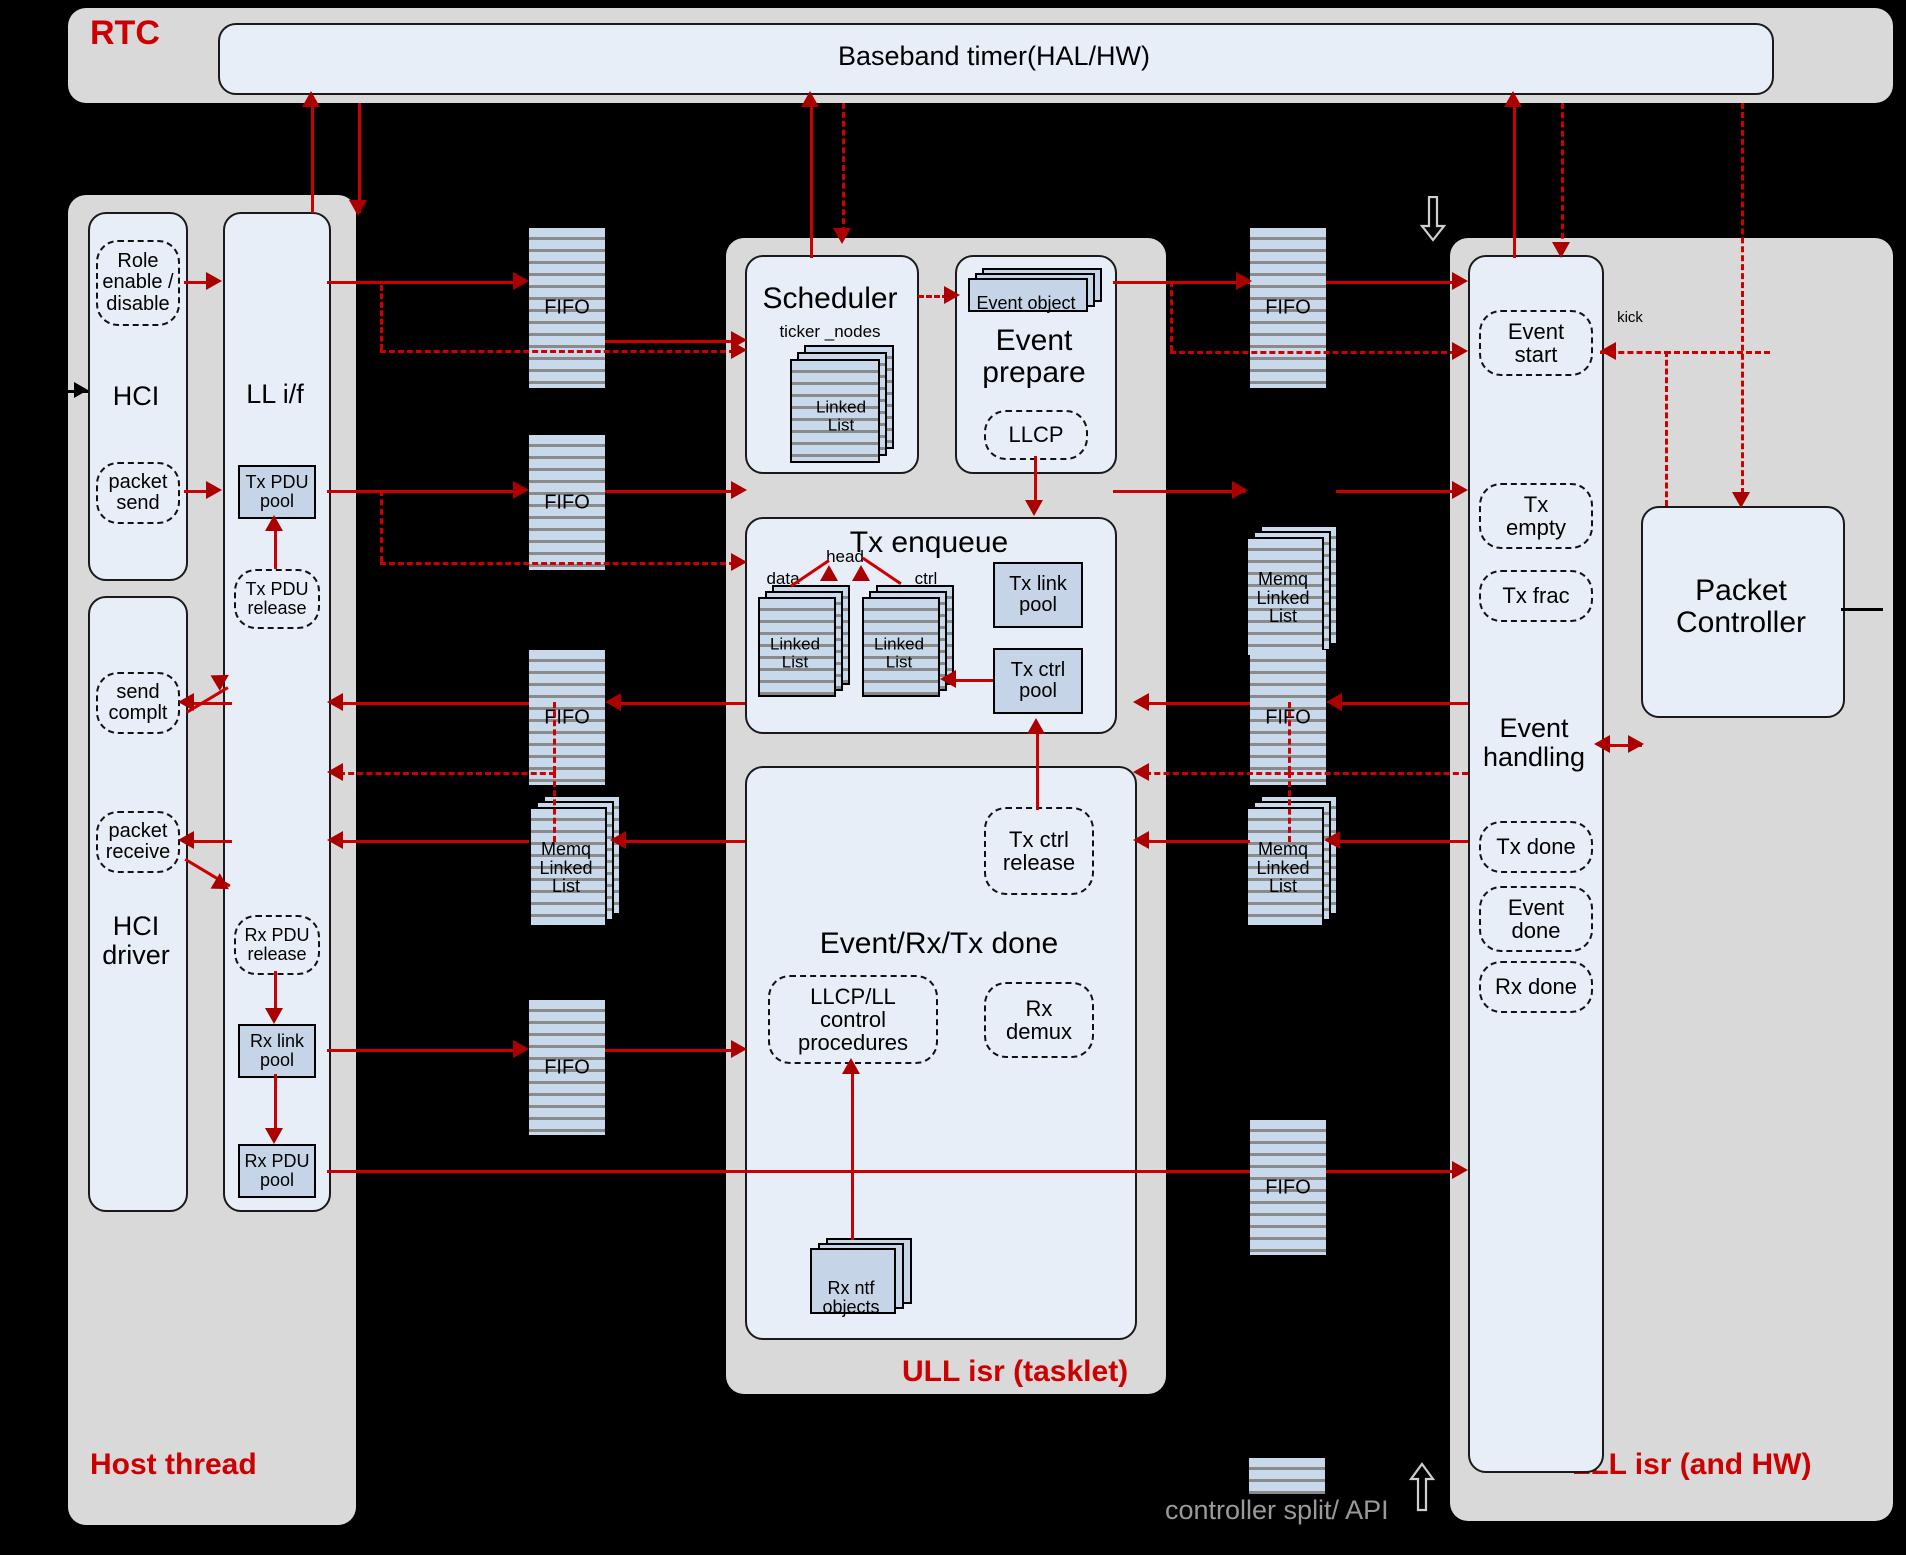  Describe the element at coordinates (277, 1171) in the screenshot. I see `rx-pdu-pool-box: Rx PDU pool` at that location.